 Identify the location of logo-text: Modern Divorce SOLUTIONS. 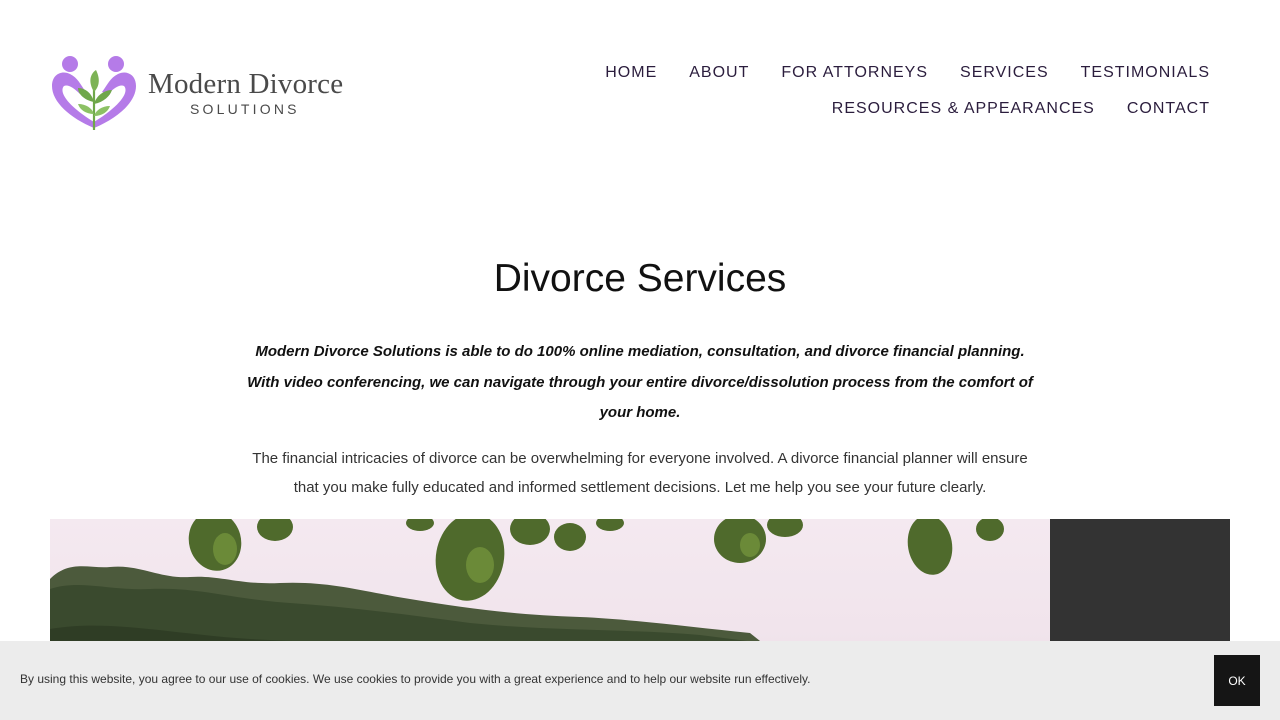
(245, 93).